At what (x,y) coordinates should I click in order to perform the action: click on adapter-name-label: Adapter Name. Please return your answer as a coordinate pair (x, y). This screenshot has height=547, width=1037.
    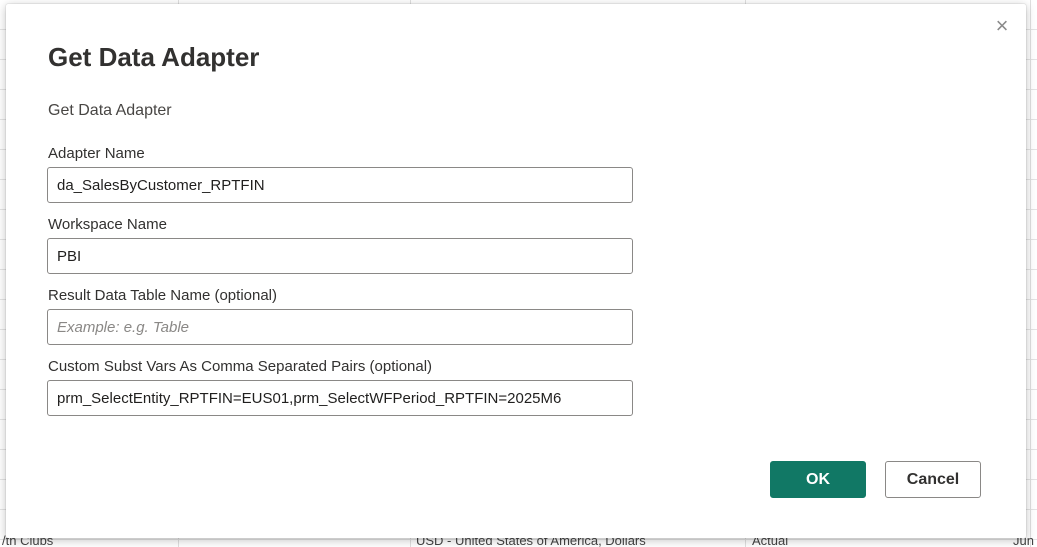
    Looking at the image, I should click on (96, 153).